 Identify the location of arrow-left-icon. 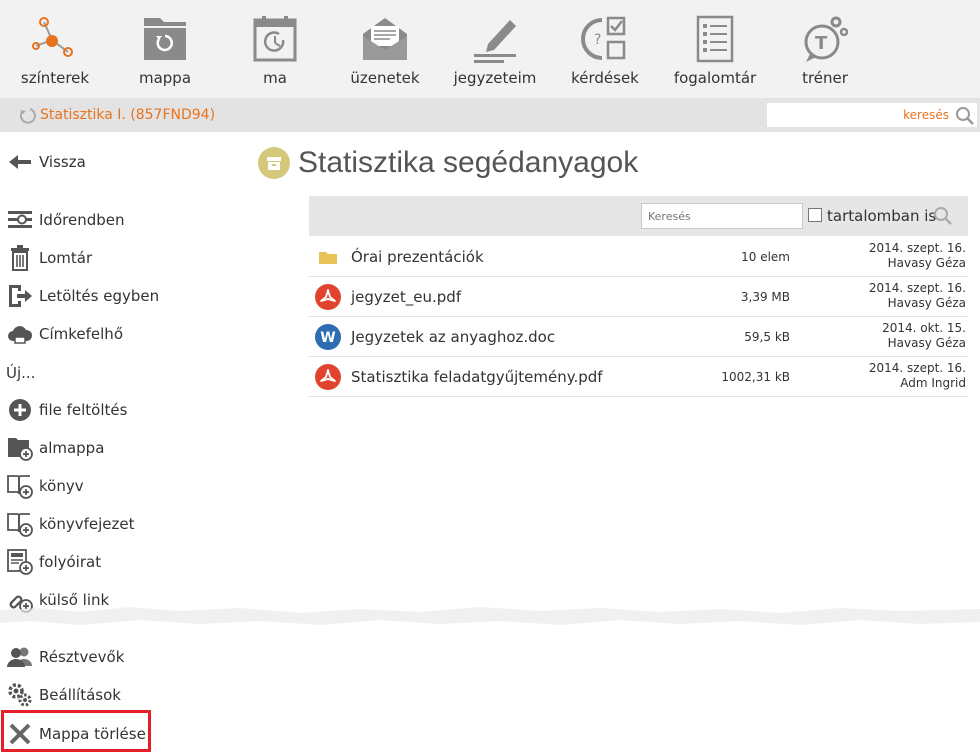
(20, 162).